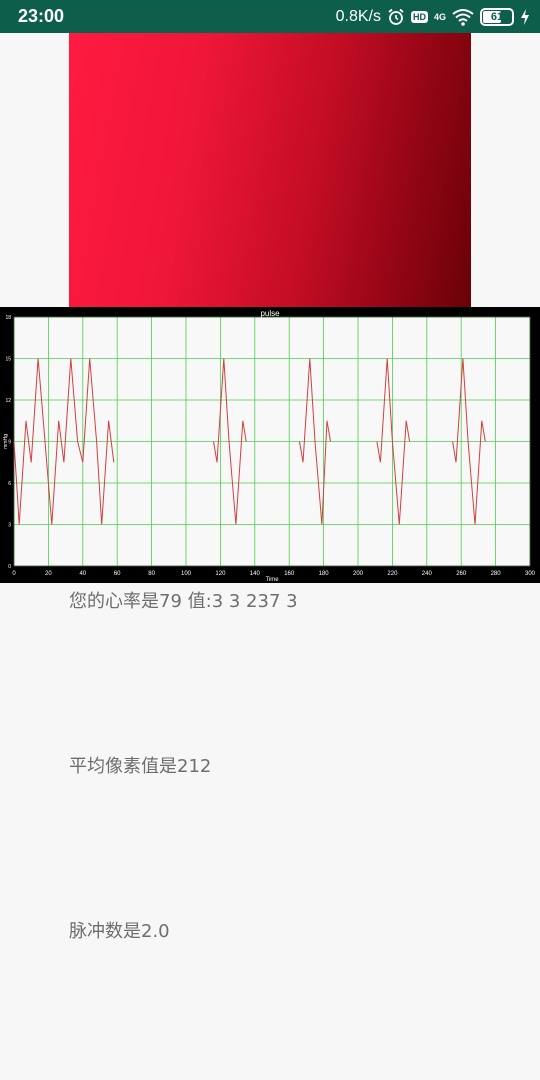 This screenshot has height=1080, width=540. Describe the element at coordinates (9, 567) in the screenshot. I see `y-tick-label: 0` at that location.